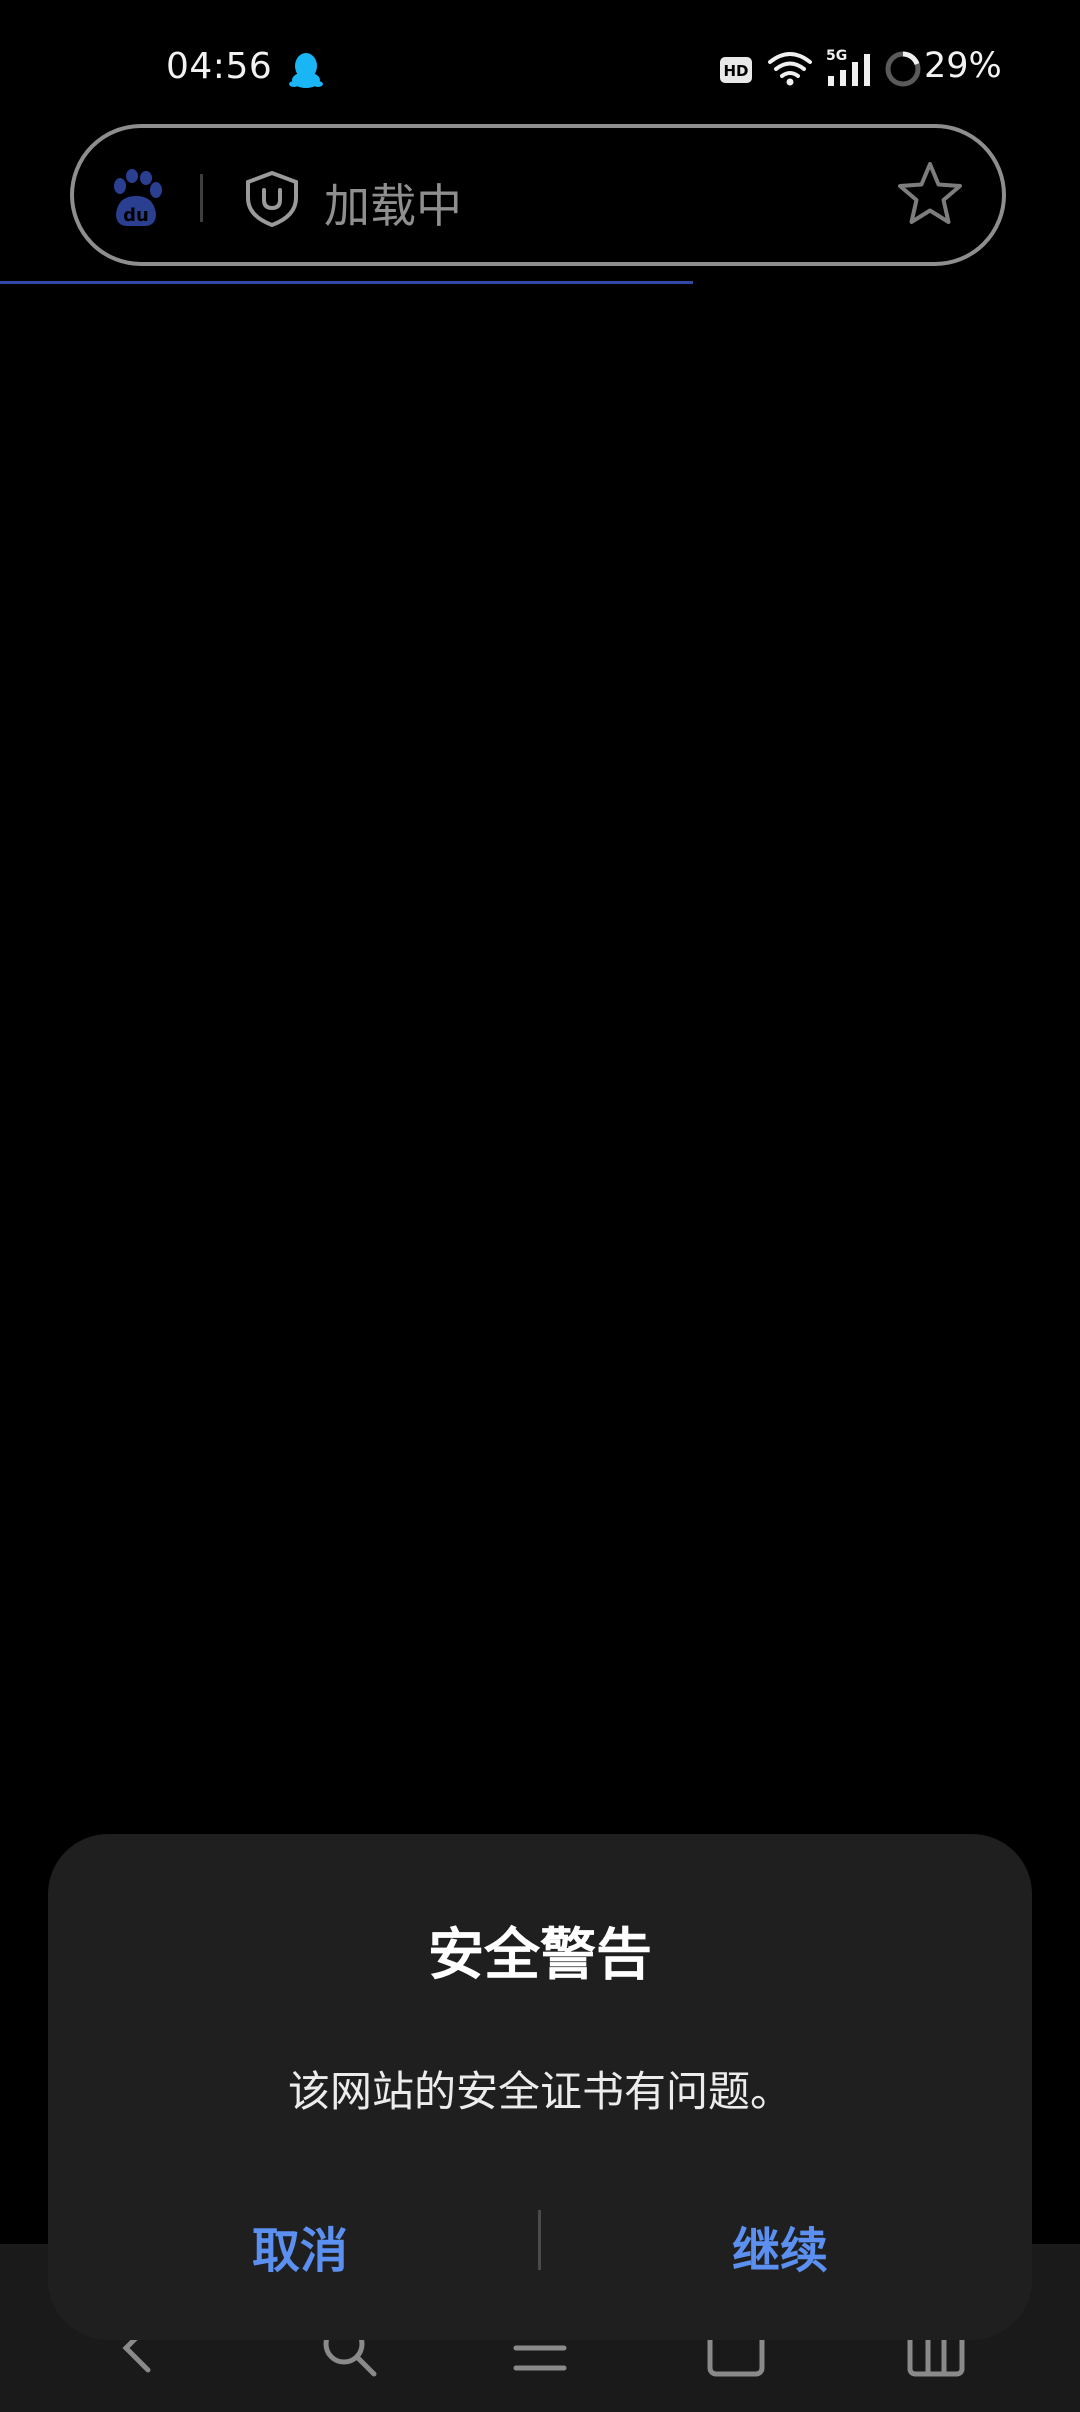 The width and height of the screenshot is (1080, 2412). I want to click on svg-text: du, so click(136, 215).